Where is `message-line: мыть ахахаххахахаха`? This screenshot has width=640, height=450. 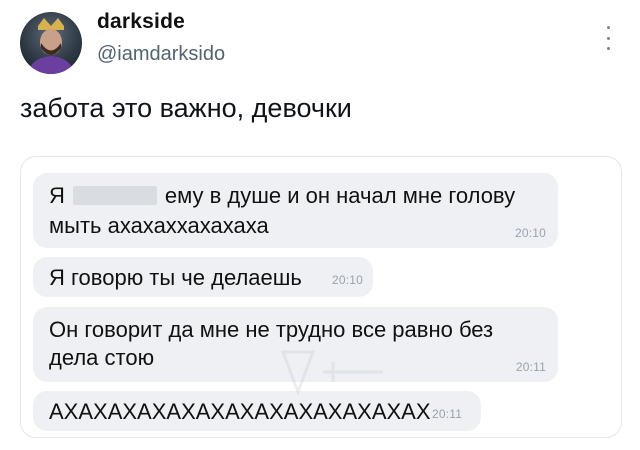
message-line: мыть ахахаххахахаха is located at coordinates (159, 225).